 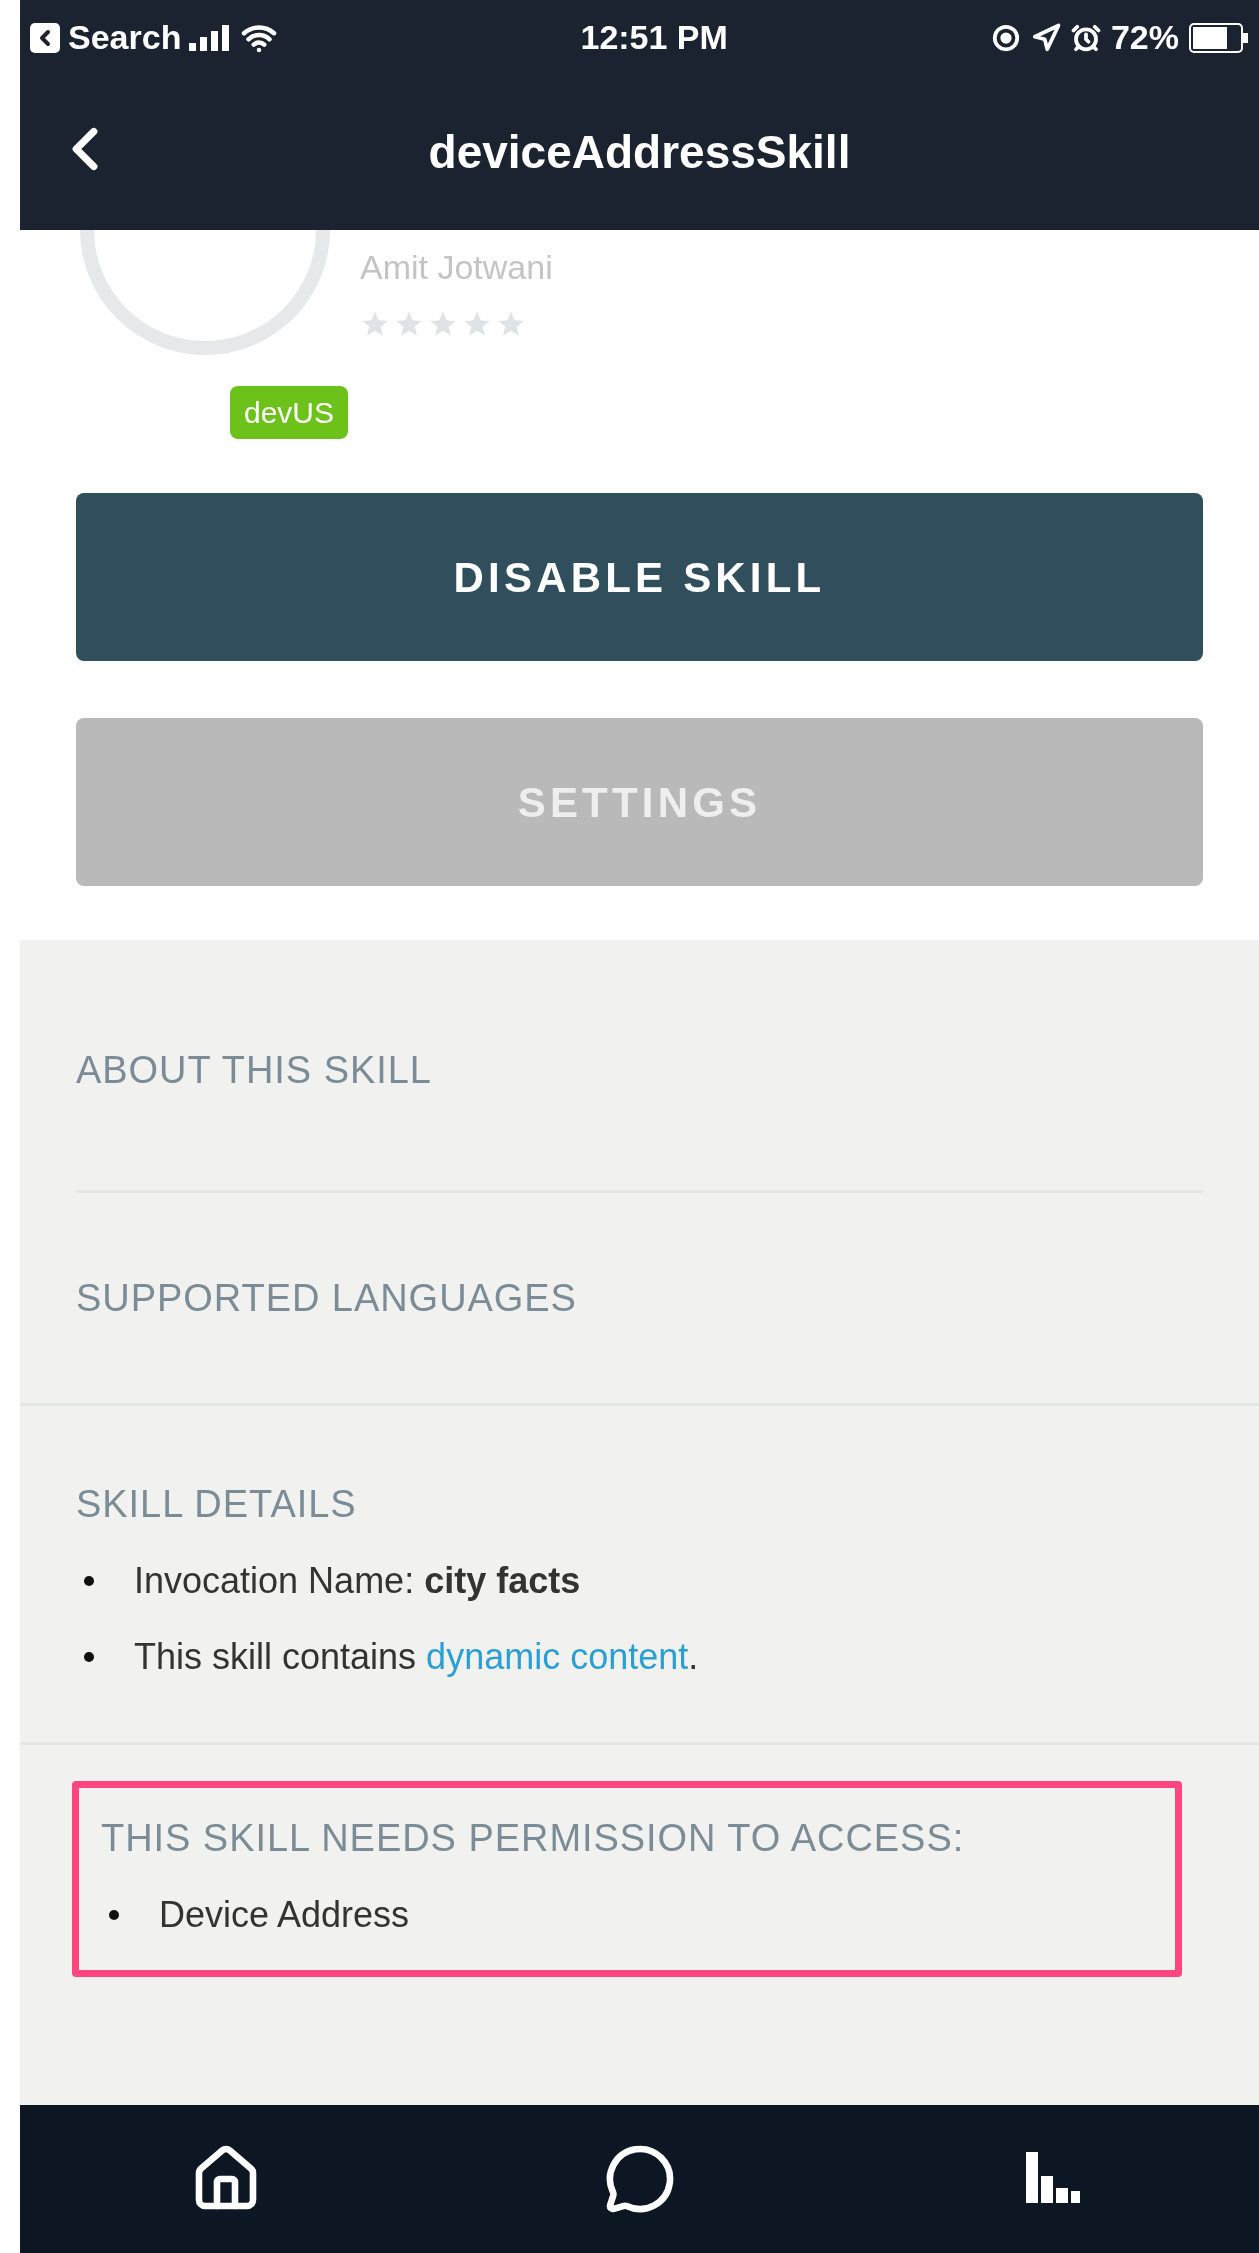 What do you see at coordinates (45, 37) in the screenshot?
I see `back-app-icon` at bounding box center [45, 37].